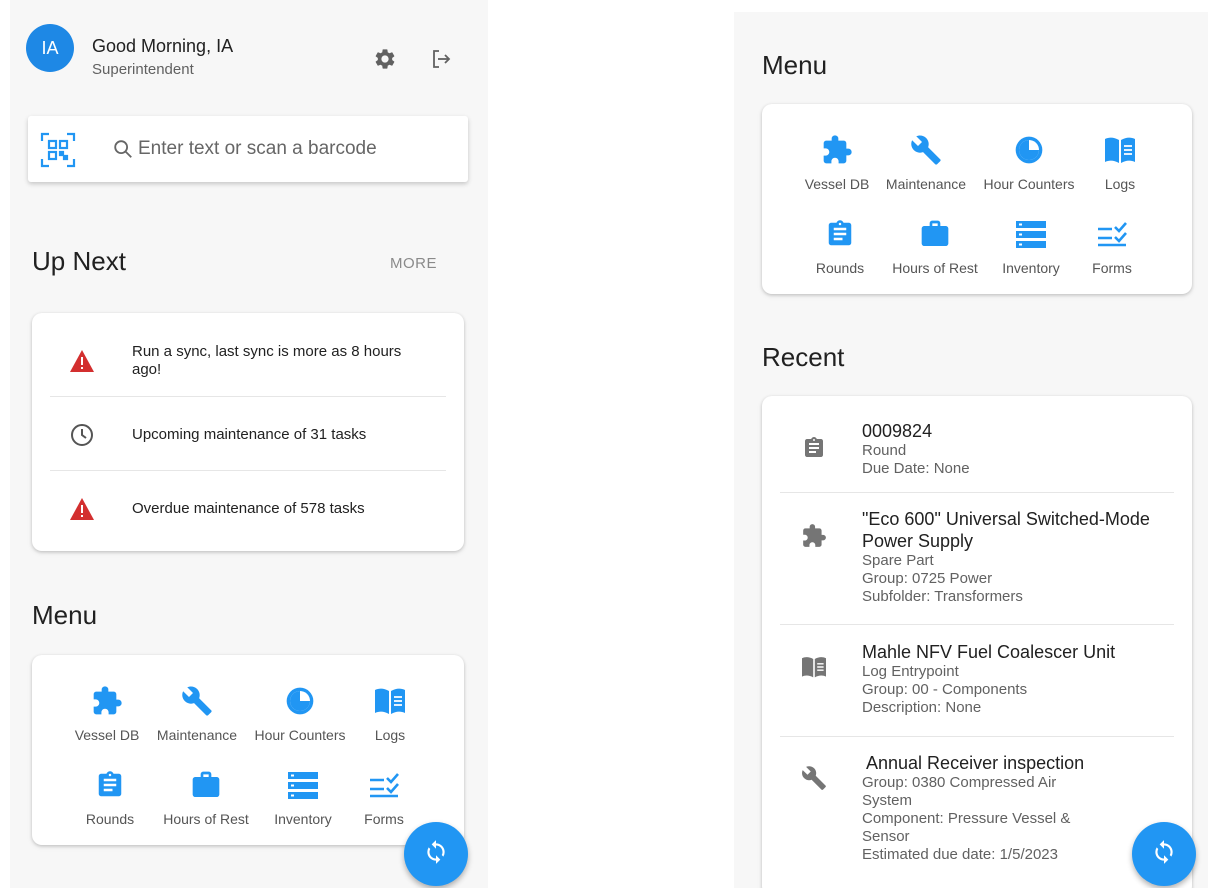 This screenshot has width=1208, height=888. I want to click on more-button: MORE, so click(413, 263).